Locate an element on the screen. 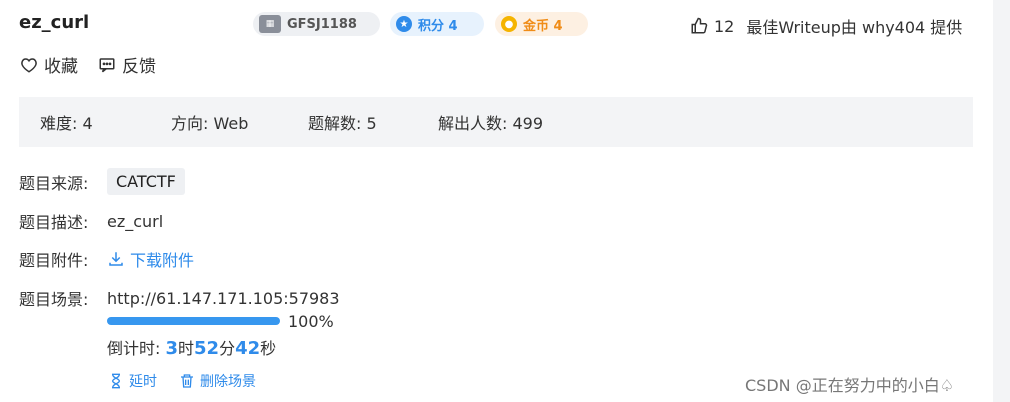 The height and width of the screenshot is (402, 1010). stat-value: 5 is located at coordinates (371, 123).